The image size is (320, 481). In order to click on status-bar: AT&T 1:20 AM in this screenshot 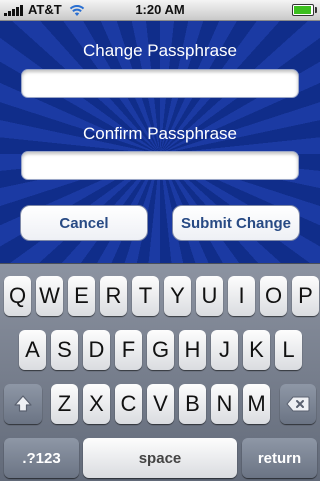, I will do `click(160, 10)`.